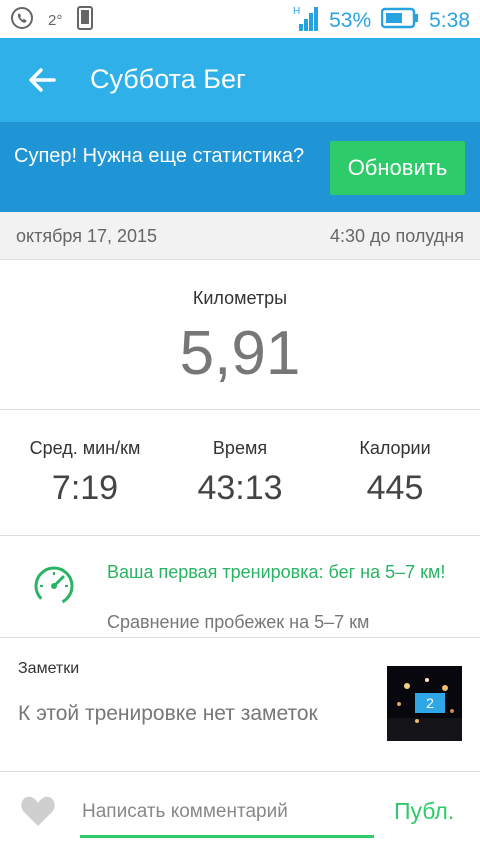 The width and height of the screenshot is (480, 854). I want to click on heart-icon, so click(38, 811).